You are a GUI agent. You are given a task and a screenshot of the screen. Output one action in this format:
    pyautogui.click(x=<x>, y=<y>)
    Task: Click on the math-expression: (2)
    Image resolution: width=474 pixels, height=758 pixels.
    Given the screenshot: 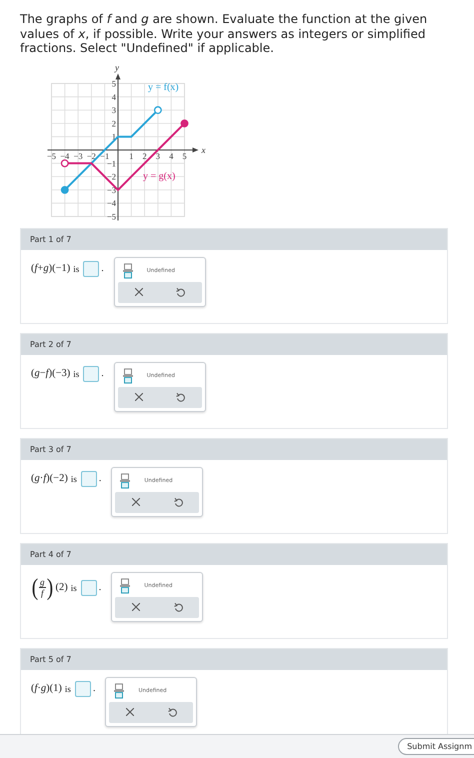 What is the action you would take?
    pyautogui.click(x=62, y=587)
    